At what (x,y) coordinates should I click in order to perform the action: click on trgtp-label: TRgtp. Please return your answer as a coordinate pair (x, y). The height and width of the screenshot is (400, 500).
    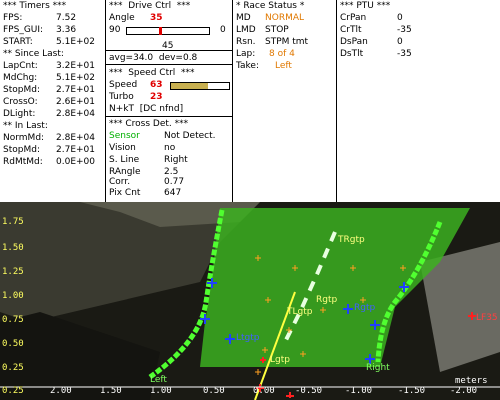
    Looking at the image, I should click on (351, 240).